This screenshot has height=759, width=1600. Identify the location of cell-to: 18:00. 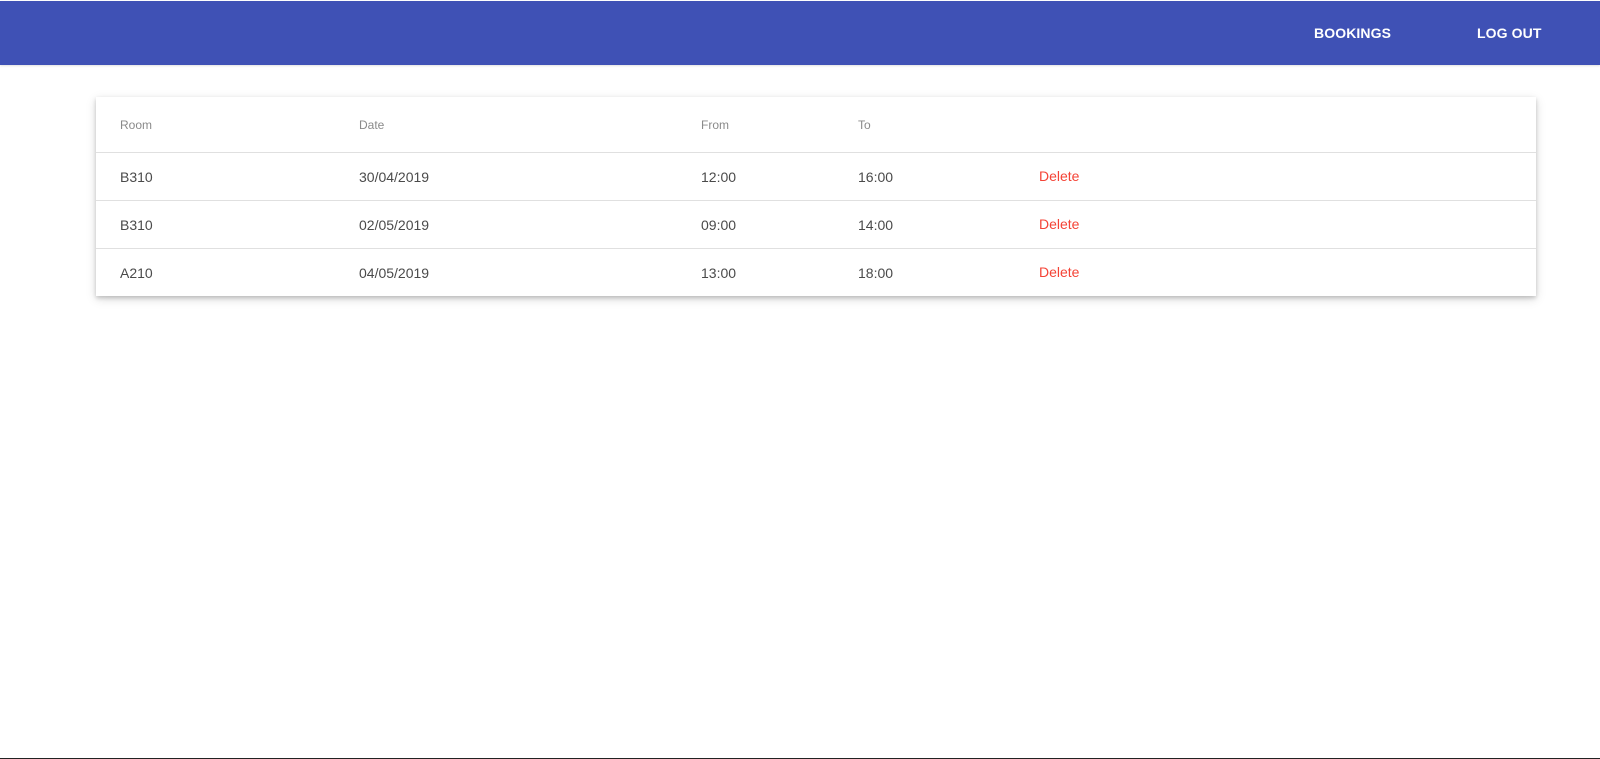
(876, 272).